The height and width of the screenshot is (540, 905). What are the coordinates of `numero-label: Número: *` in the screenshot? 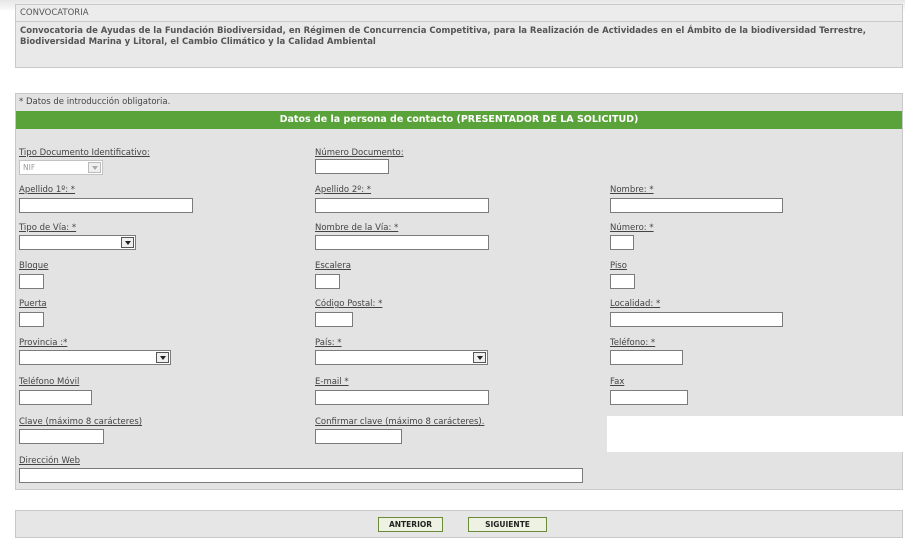 It's located at (632, 228).